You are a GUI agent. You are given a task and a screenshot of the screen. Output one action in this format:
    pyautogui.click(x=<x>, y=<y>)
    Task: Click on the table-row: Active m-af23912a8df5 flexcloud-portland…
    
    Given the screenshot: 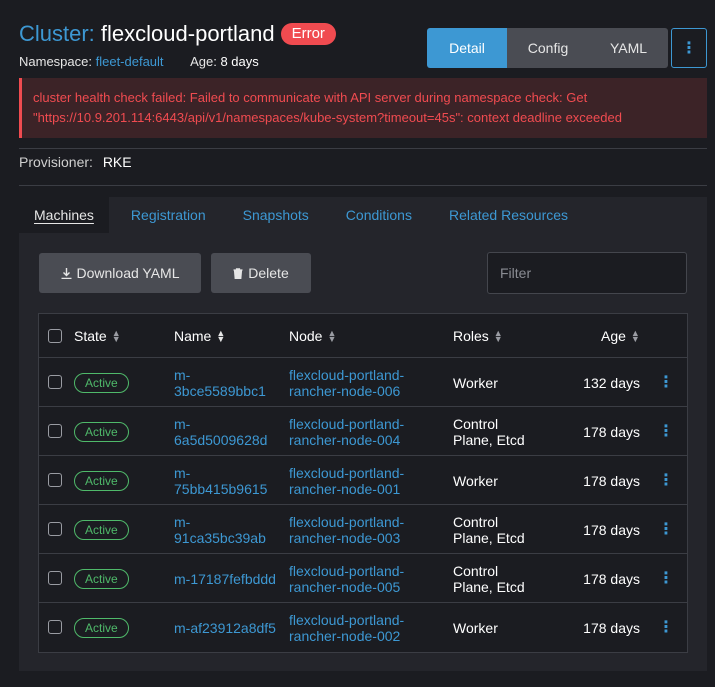 What is the action you would take?
    pyautogui.click(x=363, y=627)
    